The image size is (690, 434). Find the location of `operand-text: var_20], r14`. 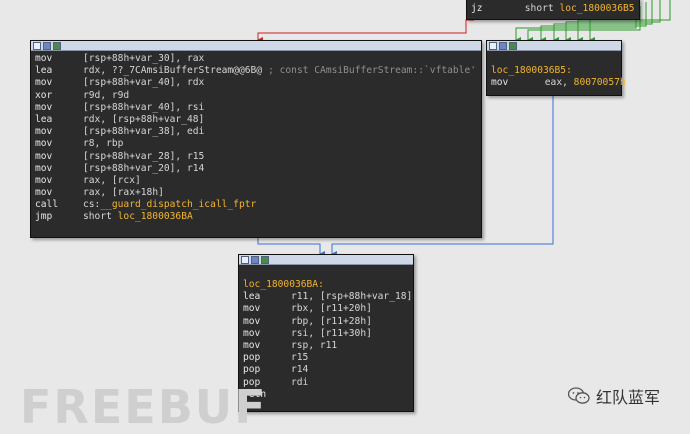

operand-text: var_20], r14 is located at coordinates (170, 168).